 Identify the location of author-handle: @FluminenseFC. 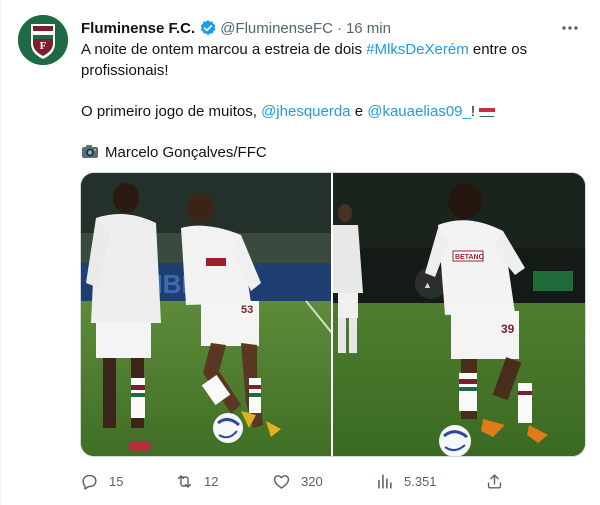
(276, 28).